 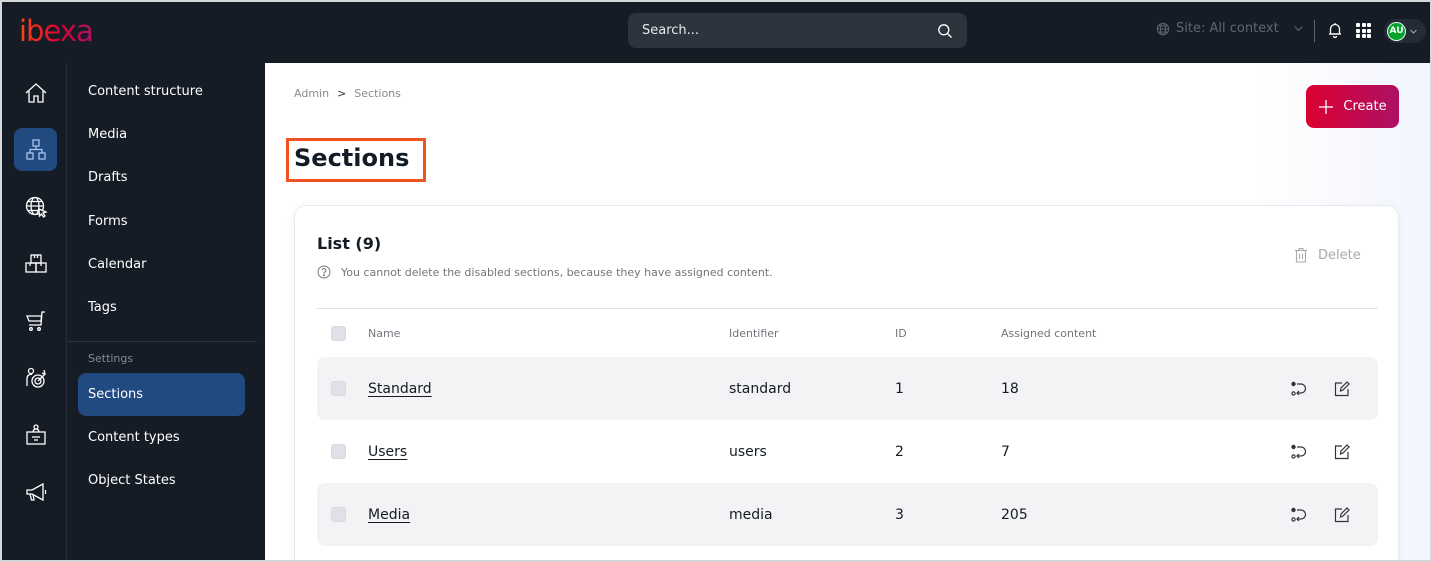 What do you see at coordinates (1363, 30) in the screenshot?
I see `grid-icon` at bounding box center [1363, 30].